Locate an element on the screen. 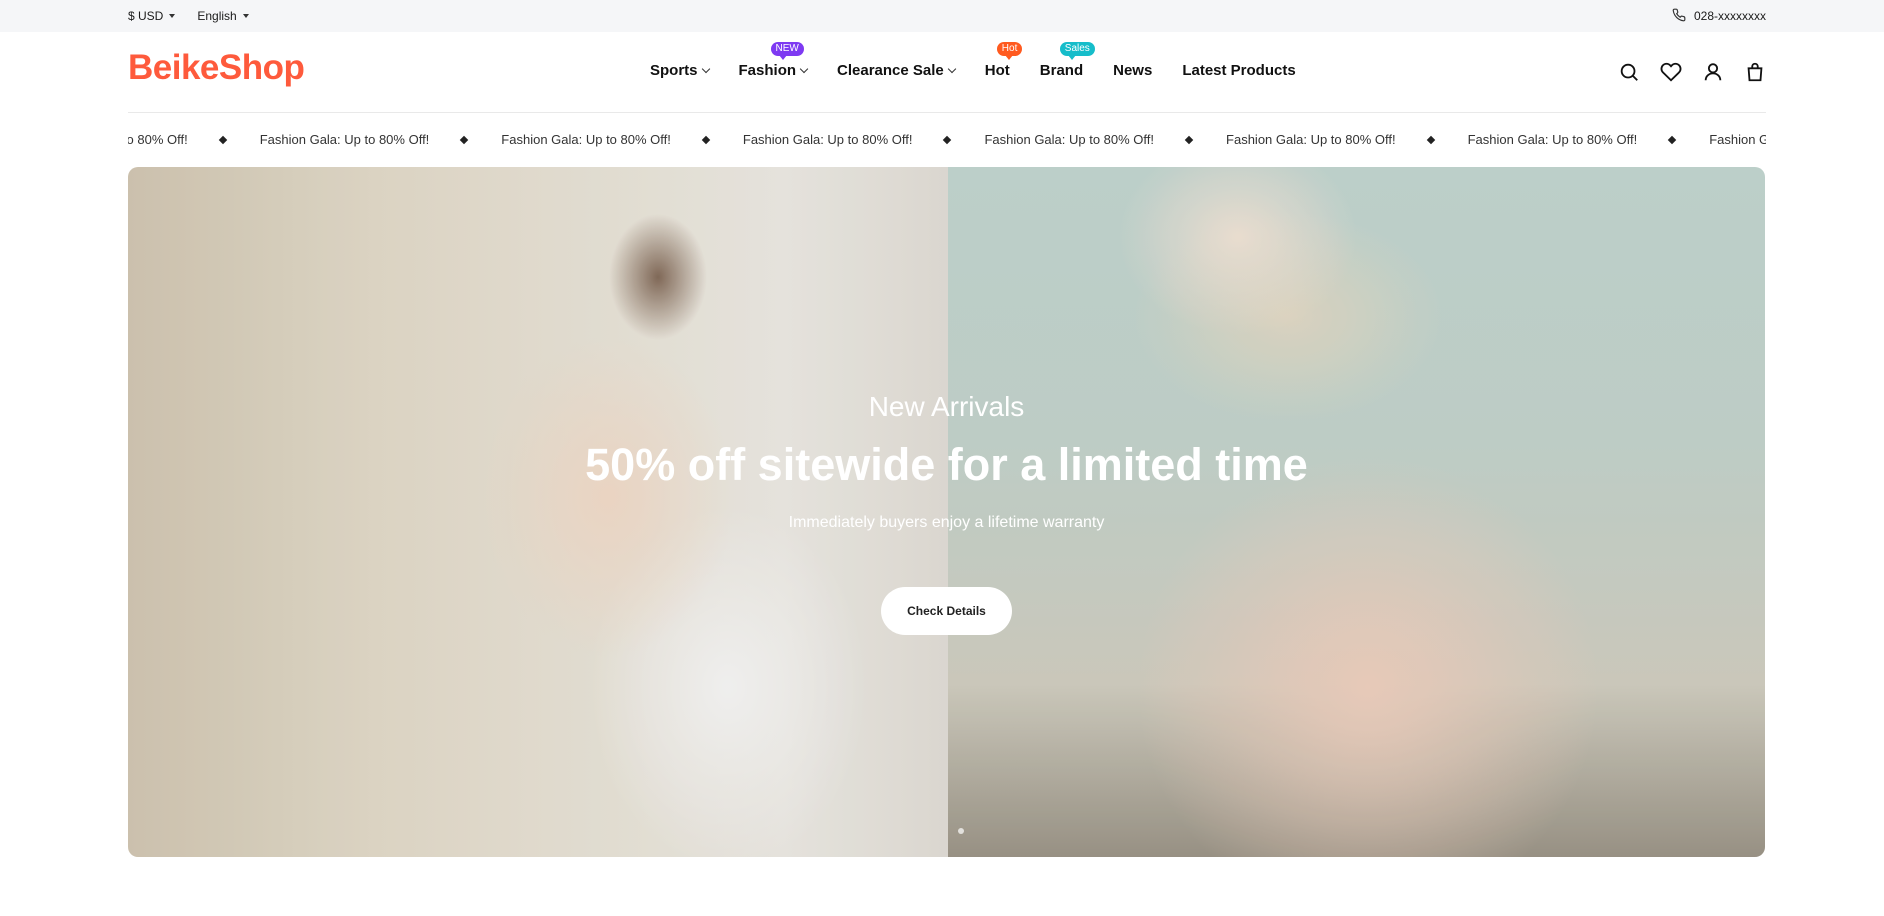 This screenshot has width=1884, height=916. nav-label: Fashion is located at coordinates (767, 70).